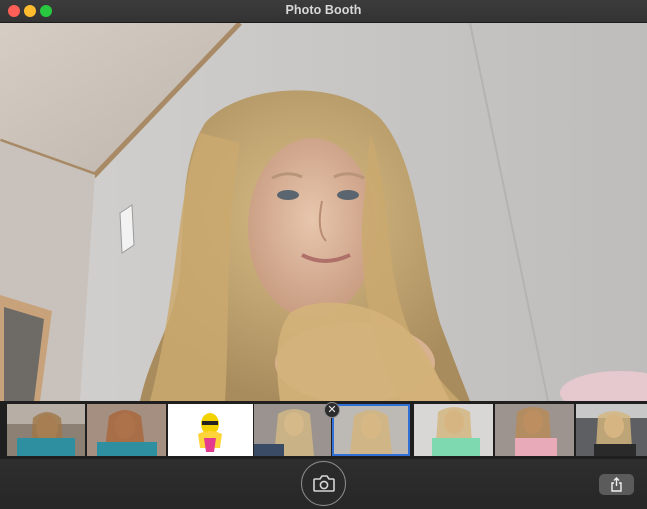 The image size is (647, 509). I want to click on camera-icon, so click(324, 483).